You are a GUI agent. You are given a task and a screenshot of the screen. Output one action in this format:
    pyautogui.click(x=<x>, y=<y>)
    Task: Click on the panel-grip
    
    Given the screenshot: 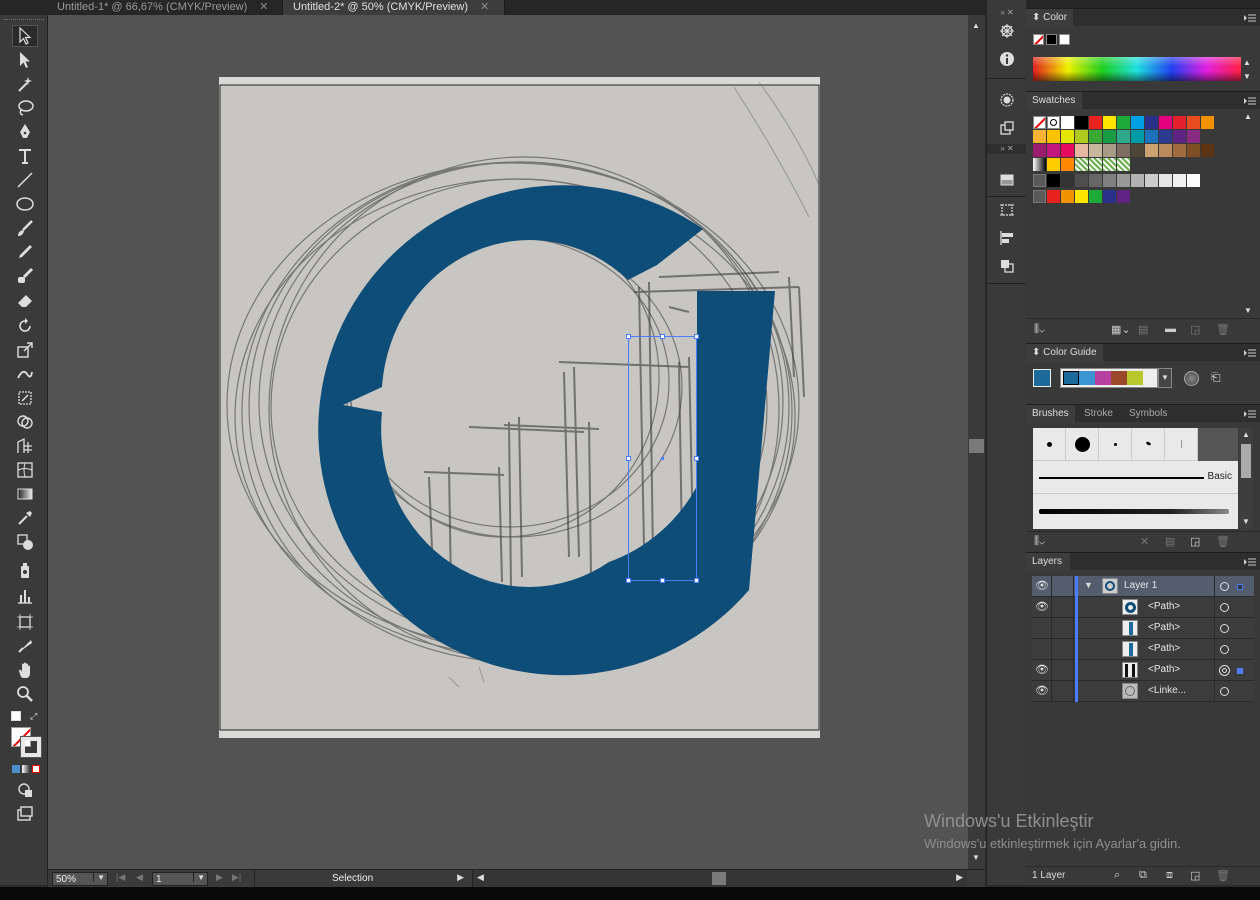 What is the action you would take?
    pyautogui.click(x=1143, y=4)
    